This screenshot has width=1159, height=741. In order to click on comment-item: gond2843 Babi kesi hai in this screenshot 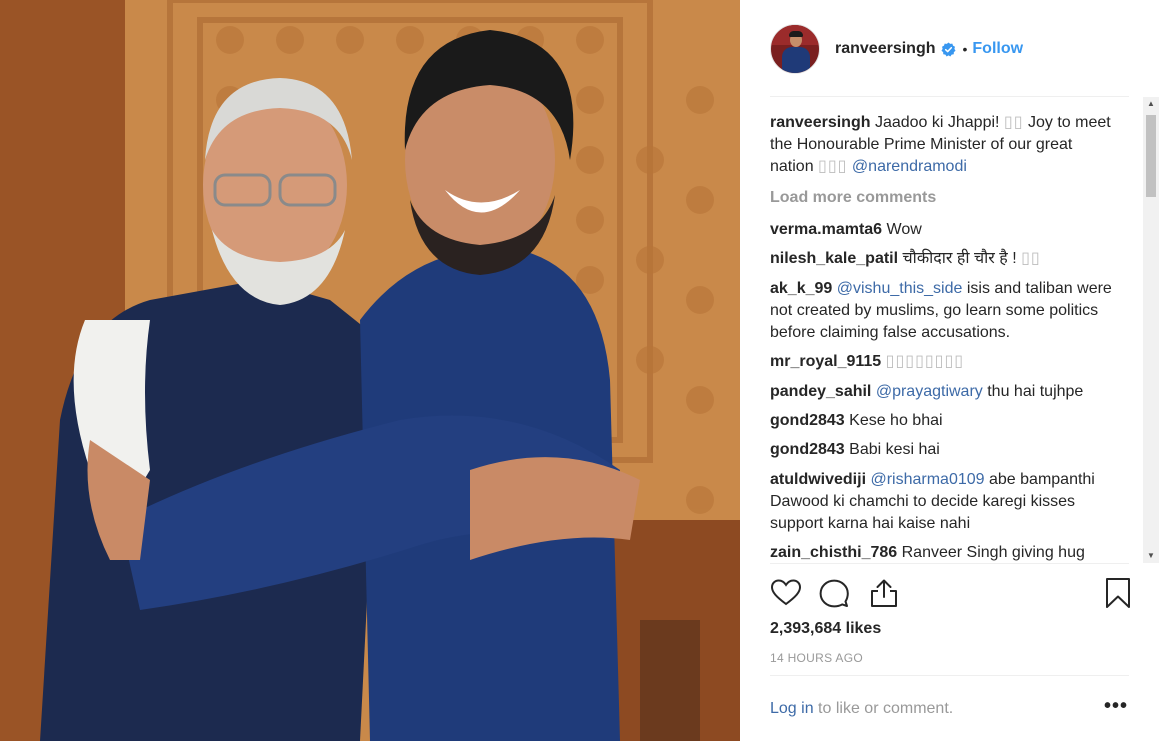, I will do `click(942, 450)`.